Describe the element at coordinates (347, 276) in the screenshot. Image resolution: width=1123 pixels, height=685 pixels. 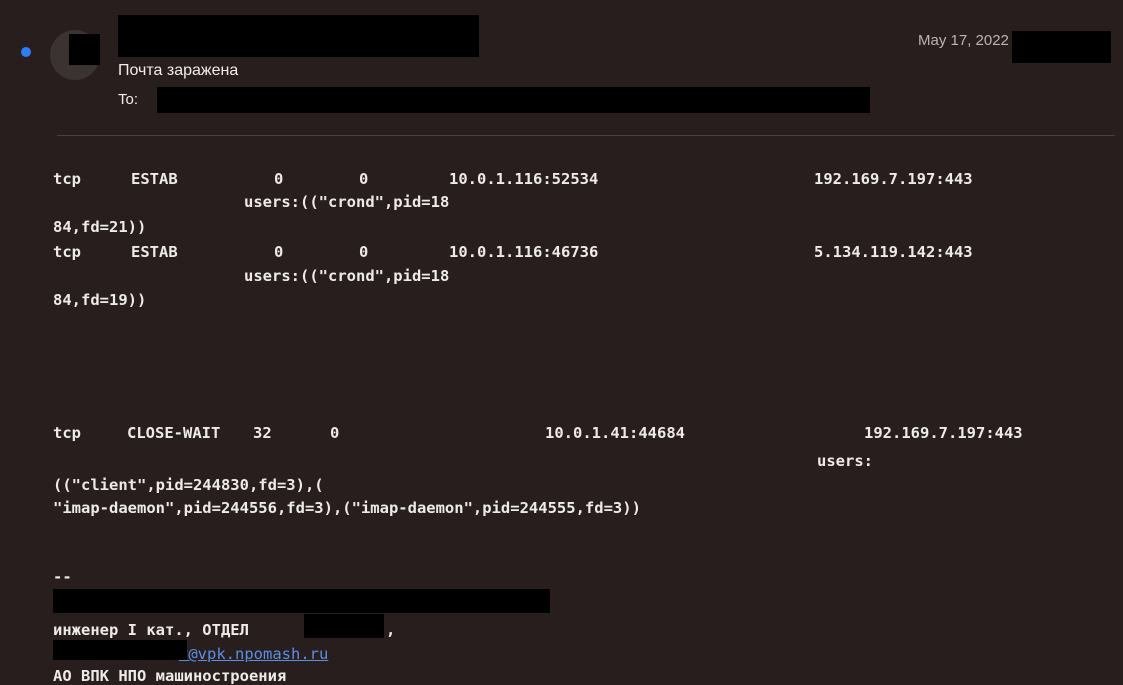
I see `conn2-users: users:(("crond",pid=18` at that location.